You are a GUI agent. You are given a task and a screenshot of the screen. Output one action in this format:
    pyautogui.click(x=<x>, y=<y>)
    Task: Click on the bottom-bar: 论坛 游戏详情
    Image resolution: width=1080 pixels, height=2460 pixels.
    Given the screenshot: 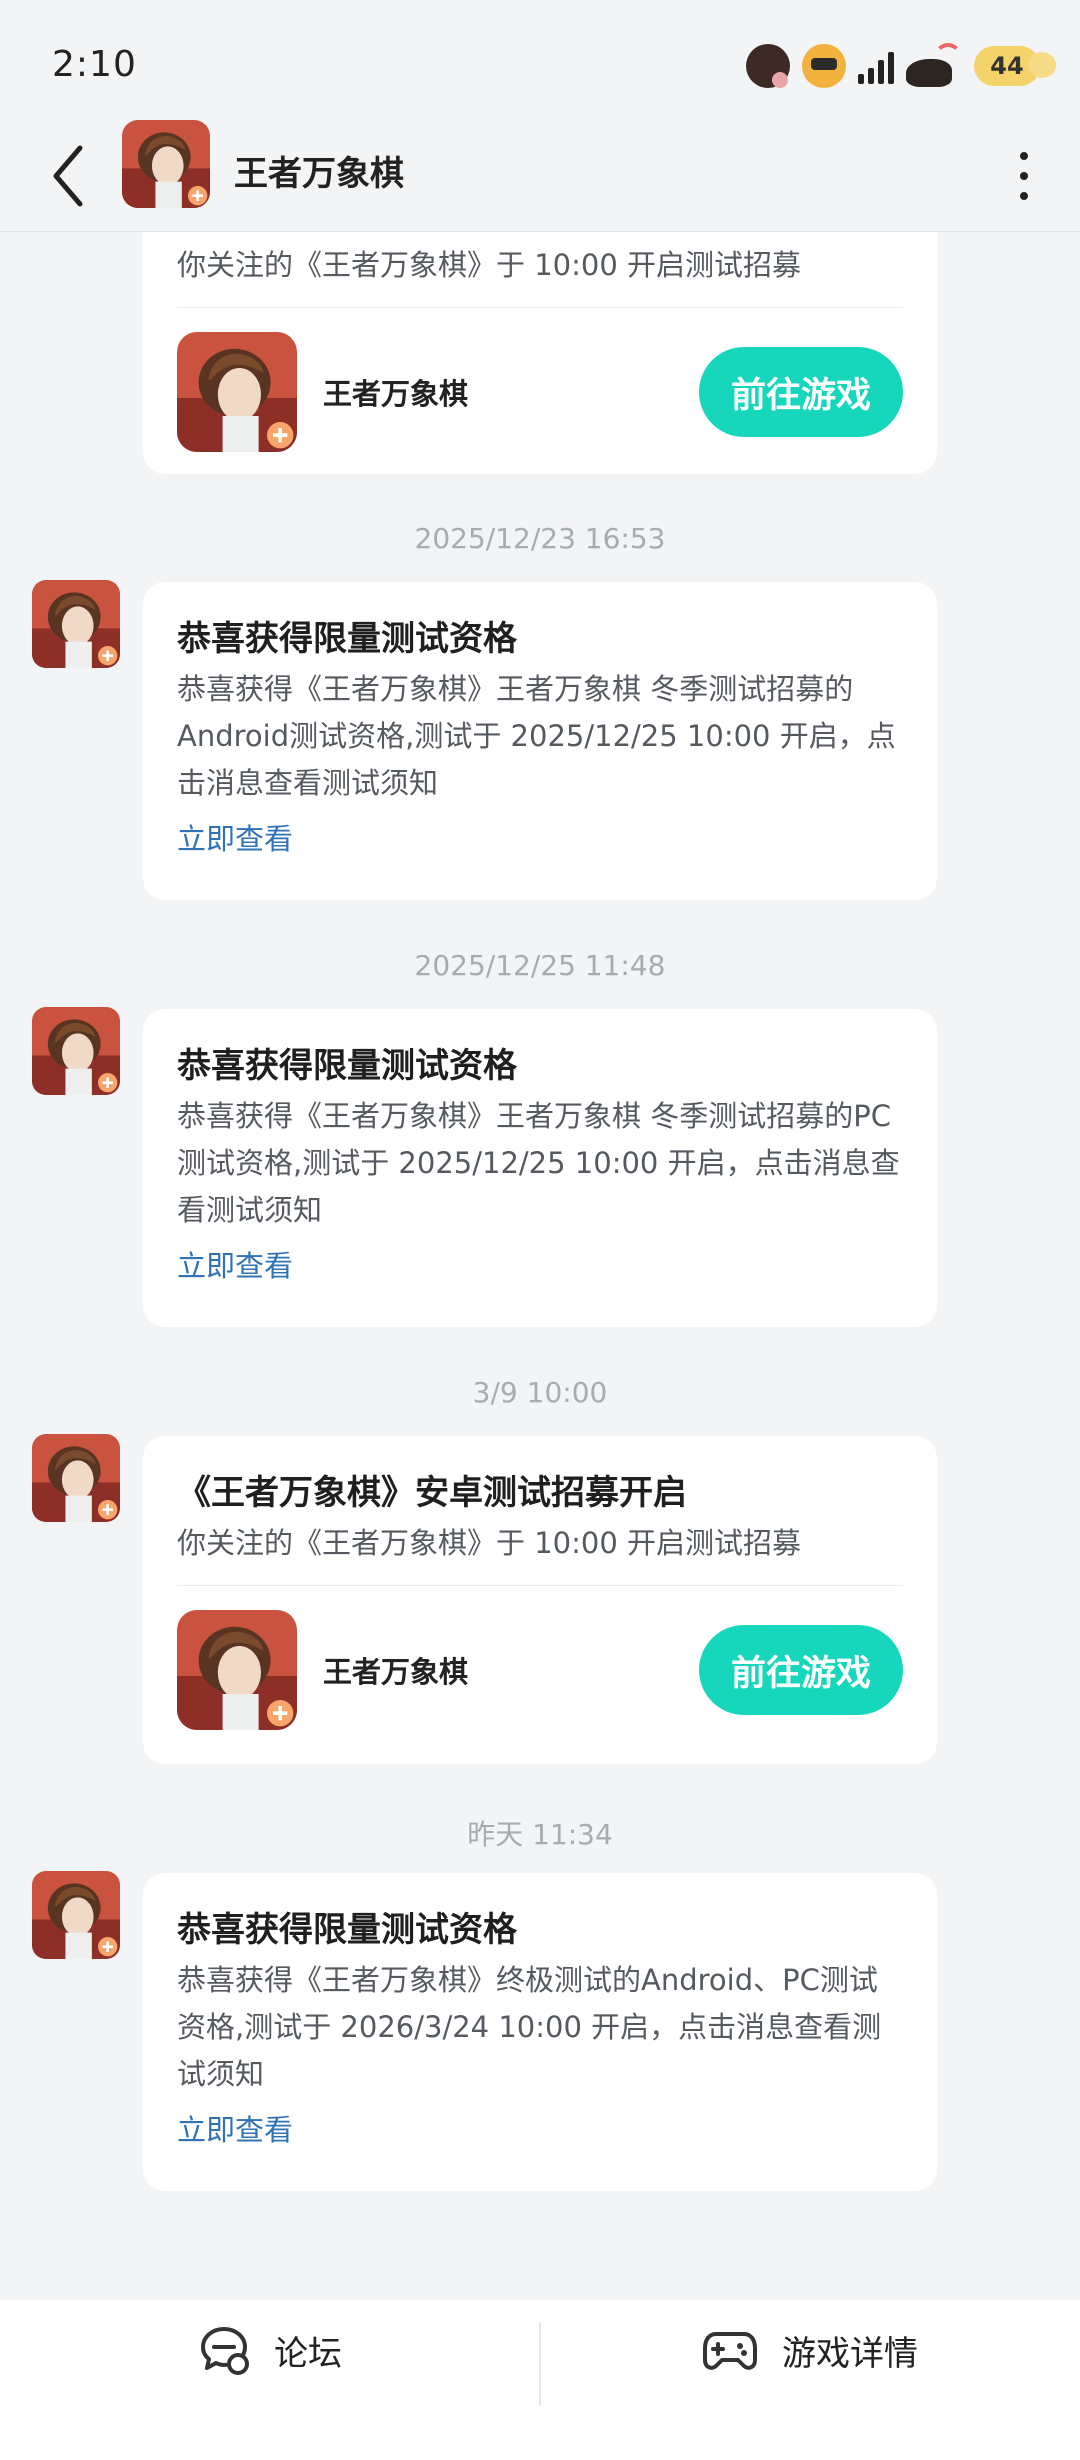 What is the action you would take?
    pyautogui.click(x=540, y=2380)
    